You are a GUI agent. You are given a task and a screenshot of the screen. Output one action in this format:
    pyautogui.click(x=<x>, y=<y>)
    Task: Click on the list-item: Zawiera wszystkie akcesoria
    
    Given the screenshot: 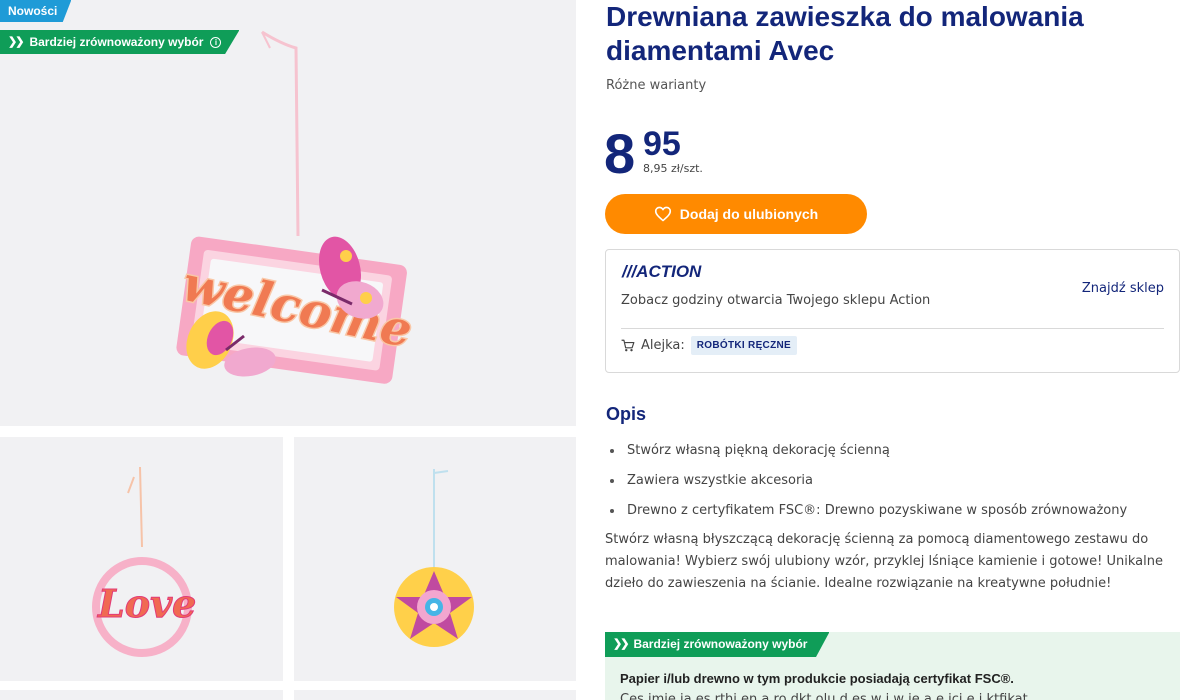 What is the action you would take?
    pyautogui.click(x=868, y=481)
    